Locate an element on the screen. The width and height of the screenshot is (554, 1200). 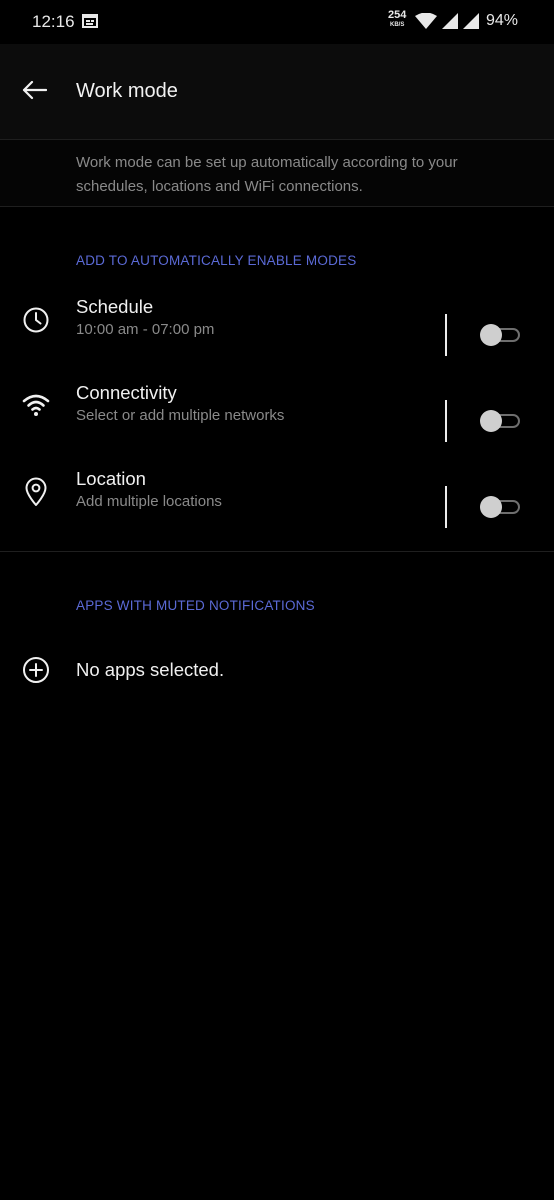
network-speed-unit: KB/S is located at coordinates (397, 25).